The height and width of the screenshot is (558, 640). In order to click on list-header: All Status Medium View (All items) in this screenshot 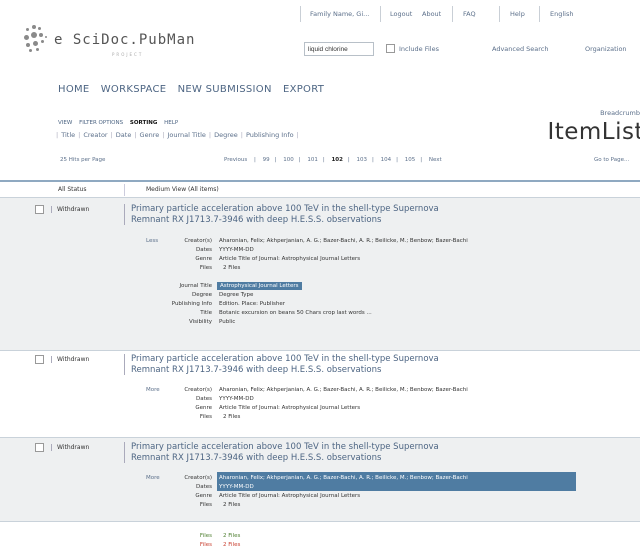, I will do `click(320, 189)`.